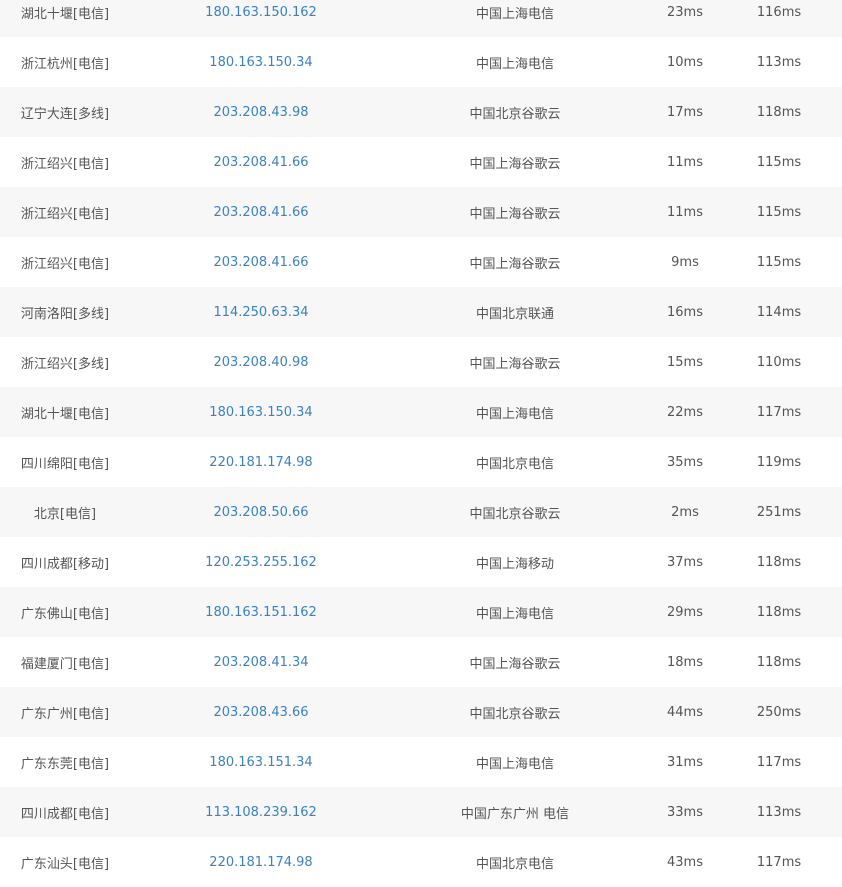 This screenshot has width=842, height=887. What do you see at coordinates (261, 312) in the screenshot?
I see `resolved-ip-link: 114.250.63.34` at bounding box center [261, 312].